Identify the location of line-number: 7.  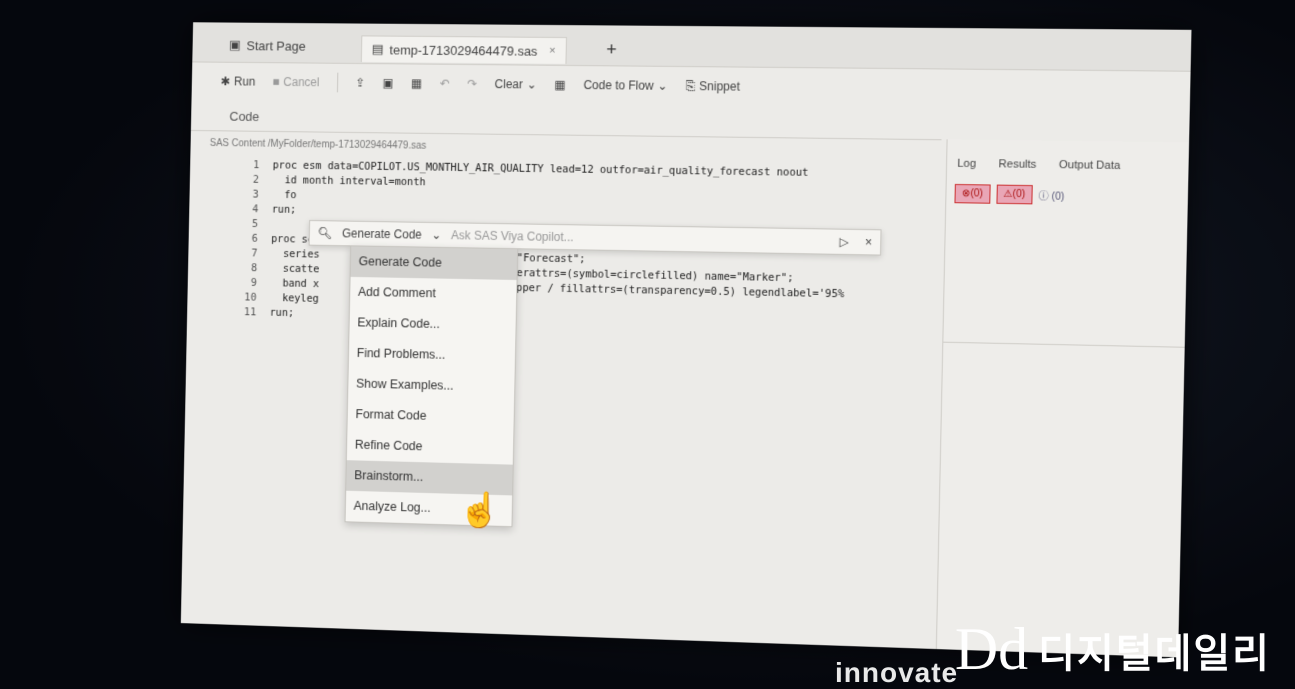
(254, 253).